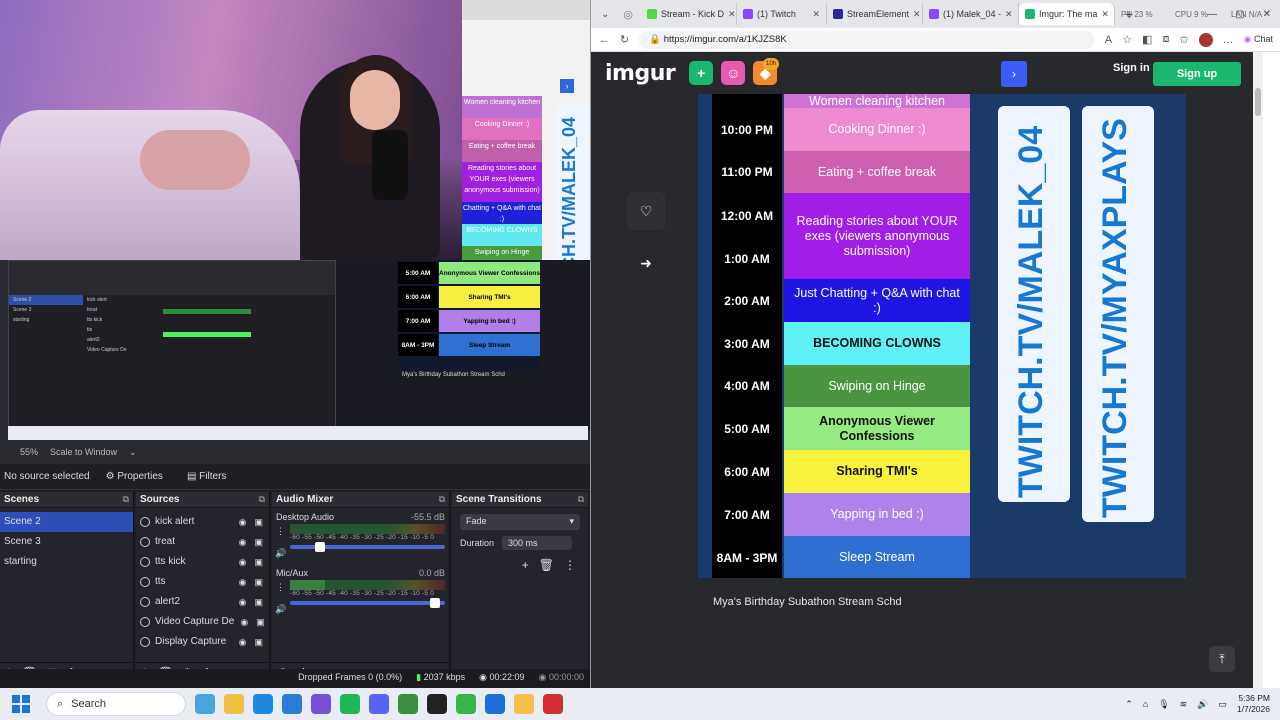 This screenshot has height=720, width=1280. Describe the element at coordinates (1183, 39) in the screenshot. I see `favorites-icon: ✩` at that location.